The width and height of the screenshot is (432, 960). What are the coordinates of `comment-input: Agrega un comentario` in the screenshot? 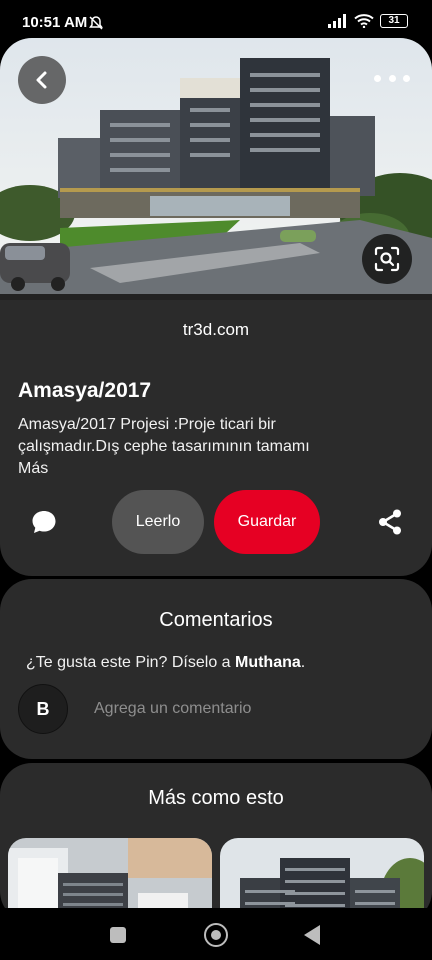 It's located at (172, 709).